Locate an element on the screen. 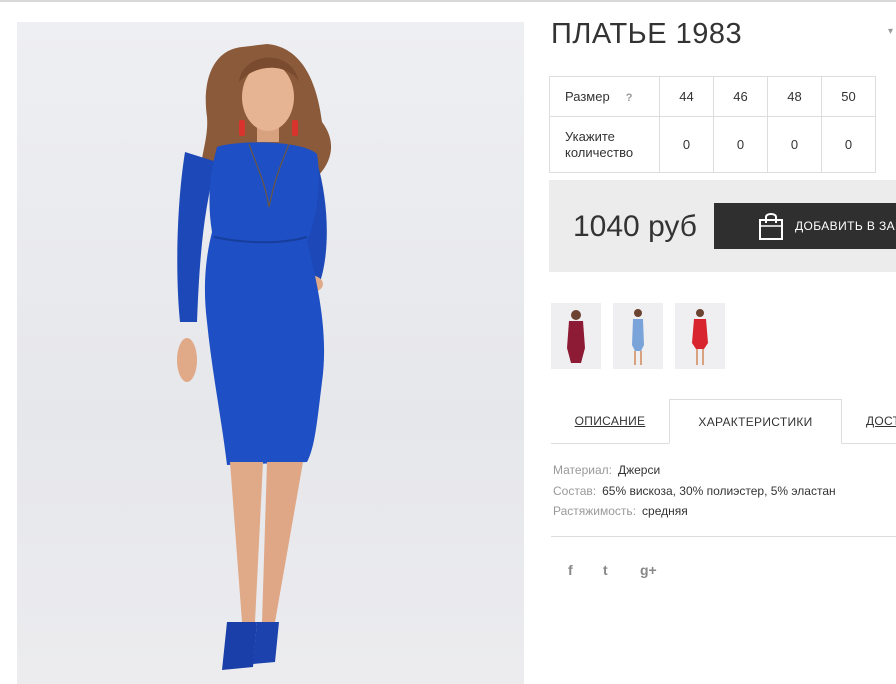 The height and width of the screenshot is (684, 896). facebook-icon: f is located at coordinates (570, 570).